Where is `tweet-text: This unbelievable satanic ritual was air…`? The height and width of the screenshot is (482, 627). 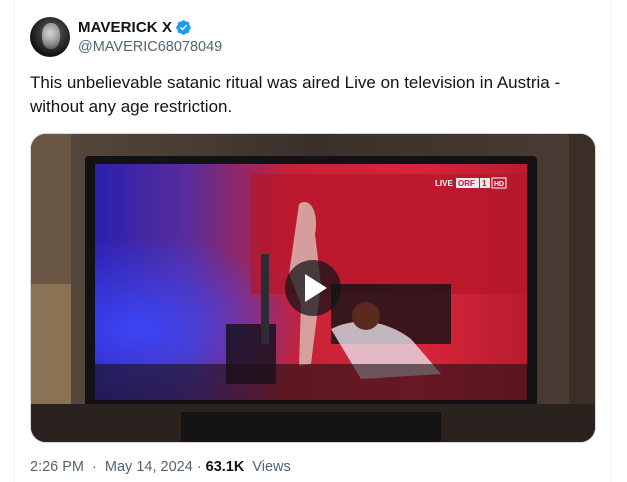
tweet-text: This unbelievable satanic ritual was air… is located at coordinates (295, 94).